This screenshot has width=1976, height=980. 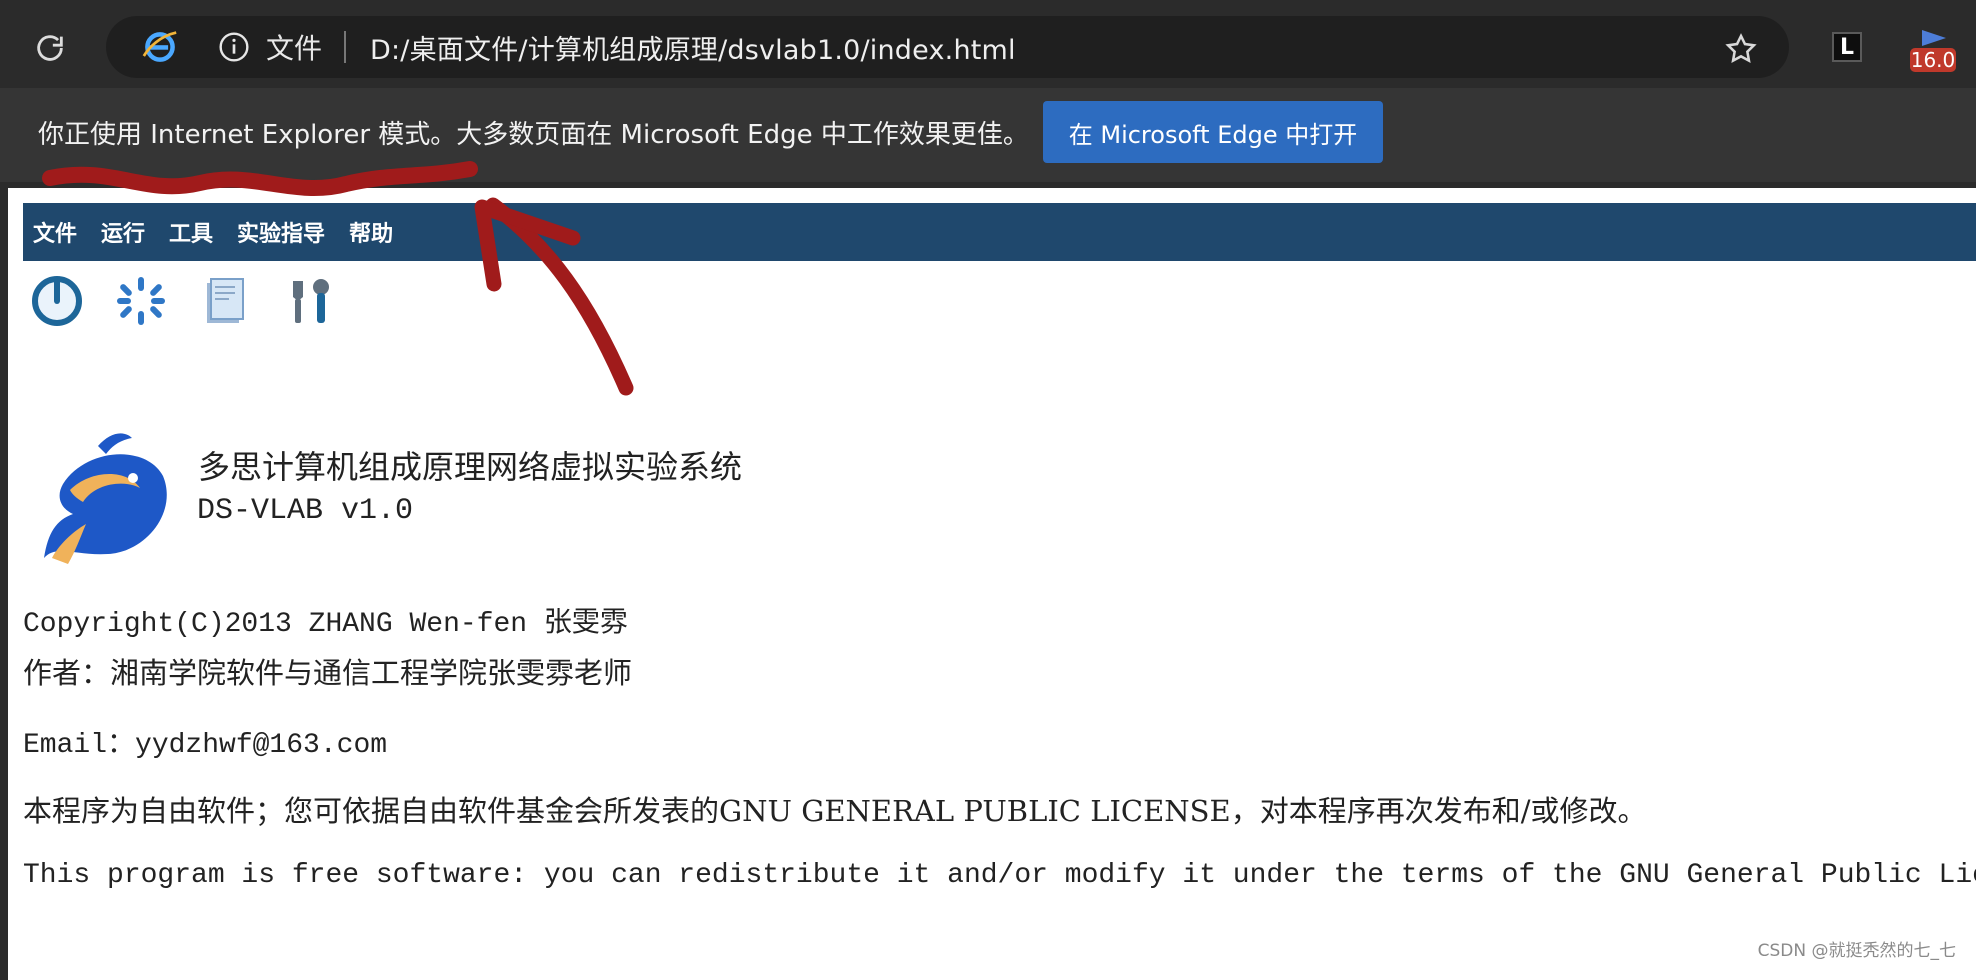 What do you see at coordinates (1934, 38) in the screenshot?
I see `extension-triangle` at bounding box center [1934, 38].